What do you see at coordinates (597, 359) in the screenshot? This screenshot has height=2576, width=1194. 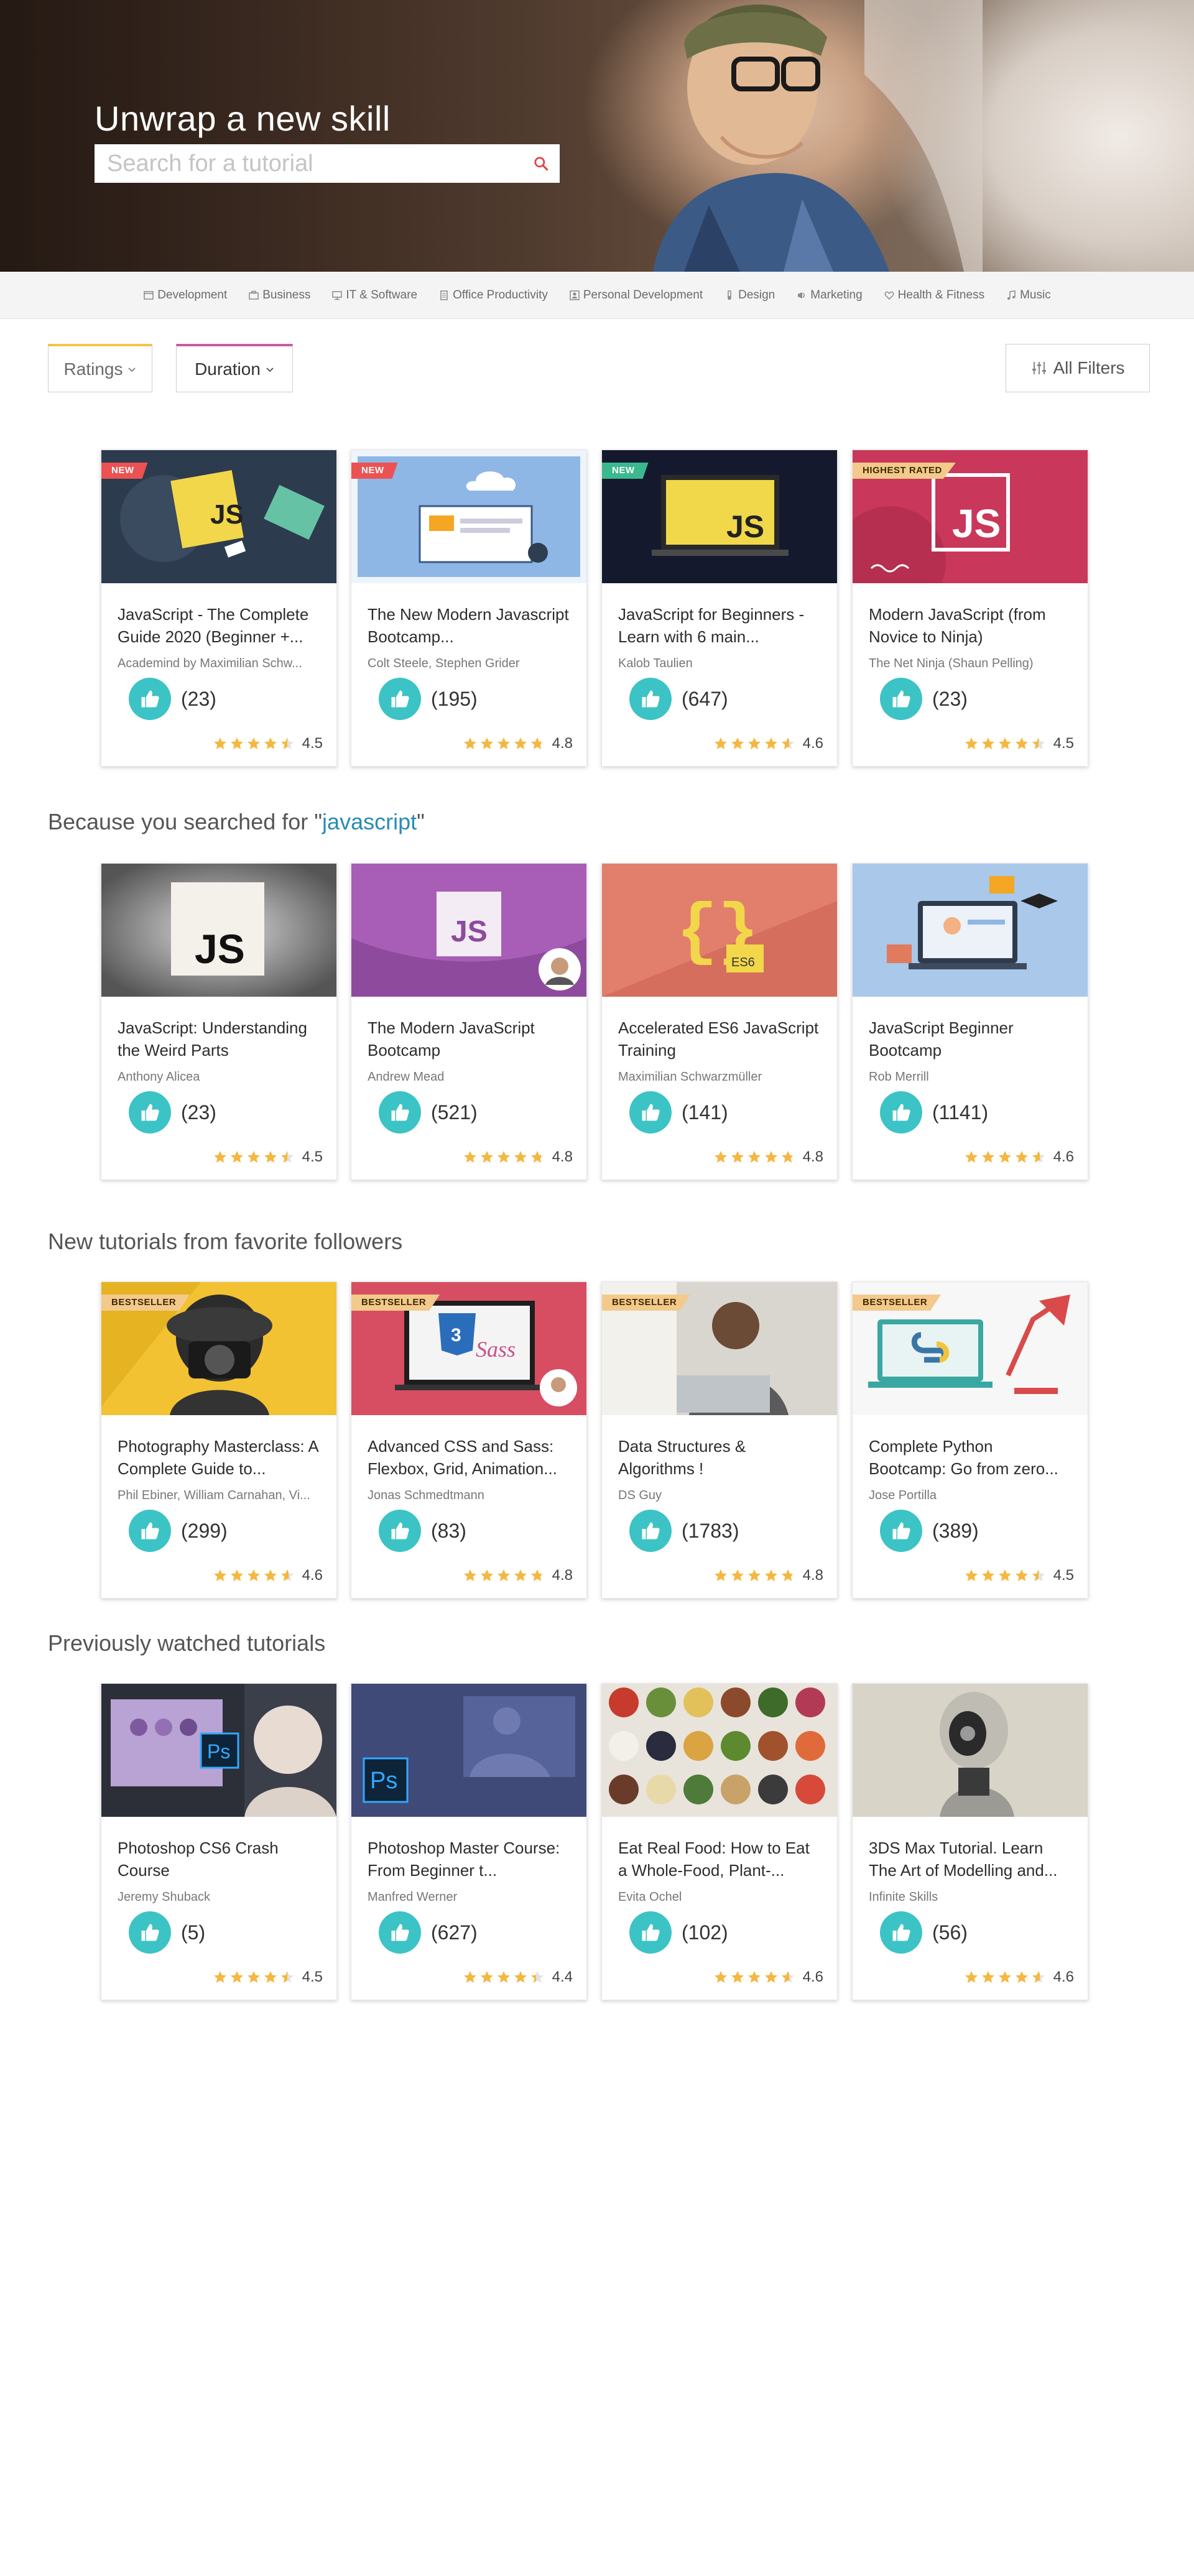 I see `filter-bar: Ratings Duration All Filters` at bounding box center [597, 359].